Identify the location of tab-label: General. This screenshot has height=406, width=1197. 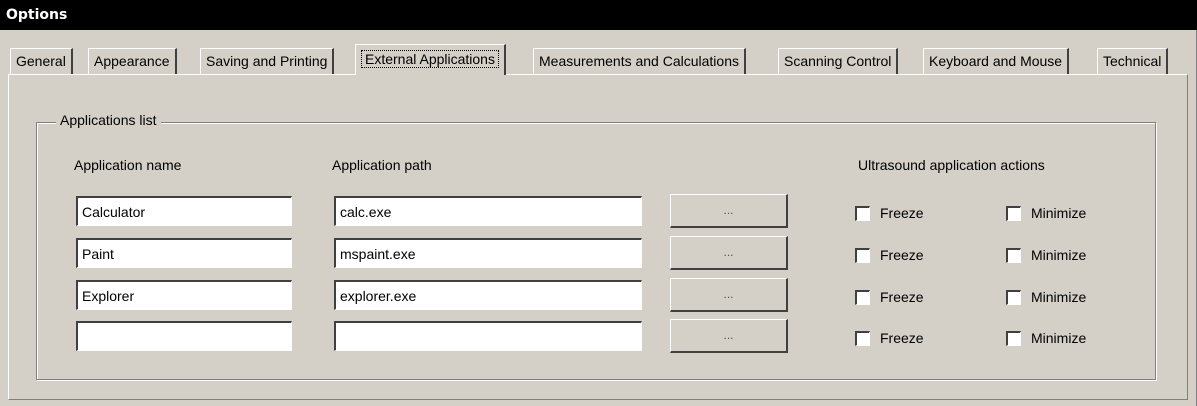
(41, 61).